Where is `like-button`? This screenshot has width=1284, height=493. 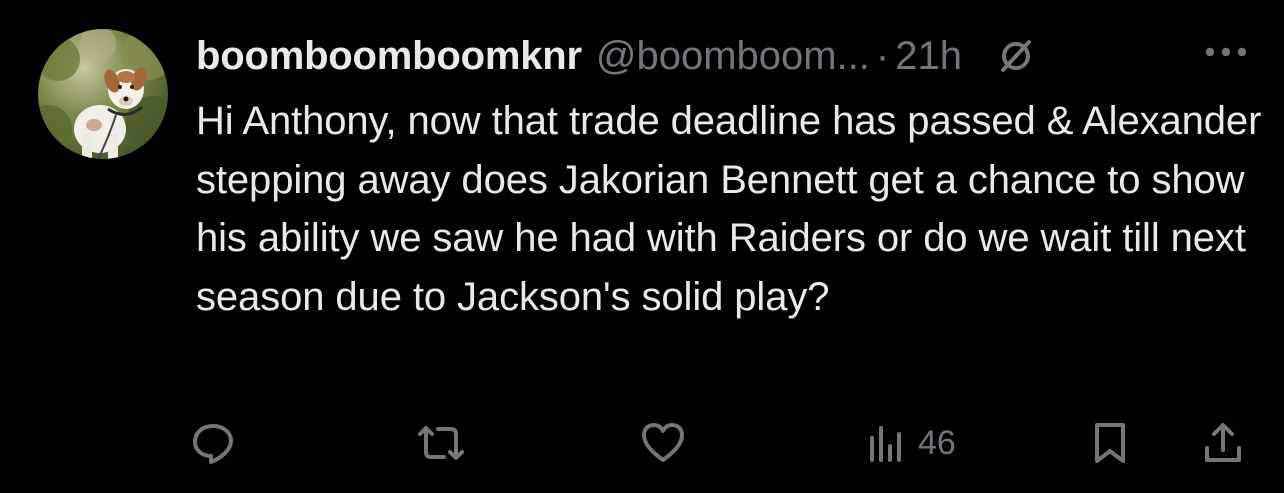
like-button is located at coordinates (663, 443).